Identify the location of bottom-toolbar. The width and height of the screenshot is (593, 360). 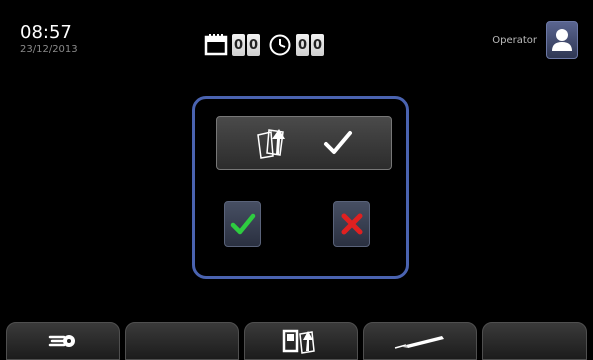
(296, 341).